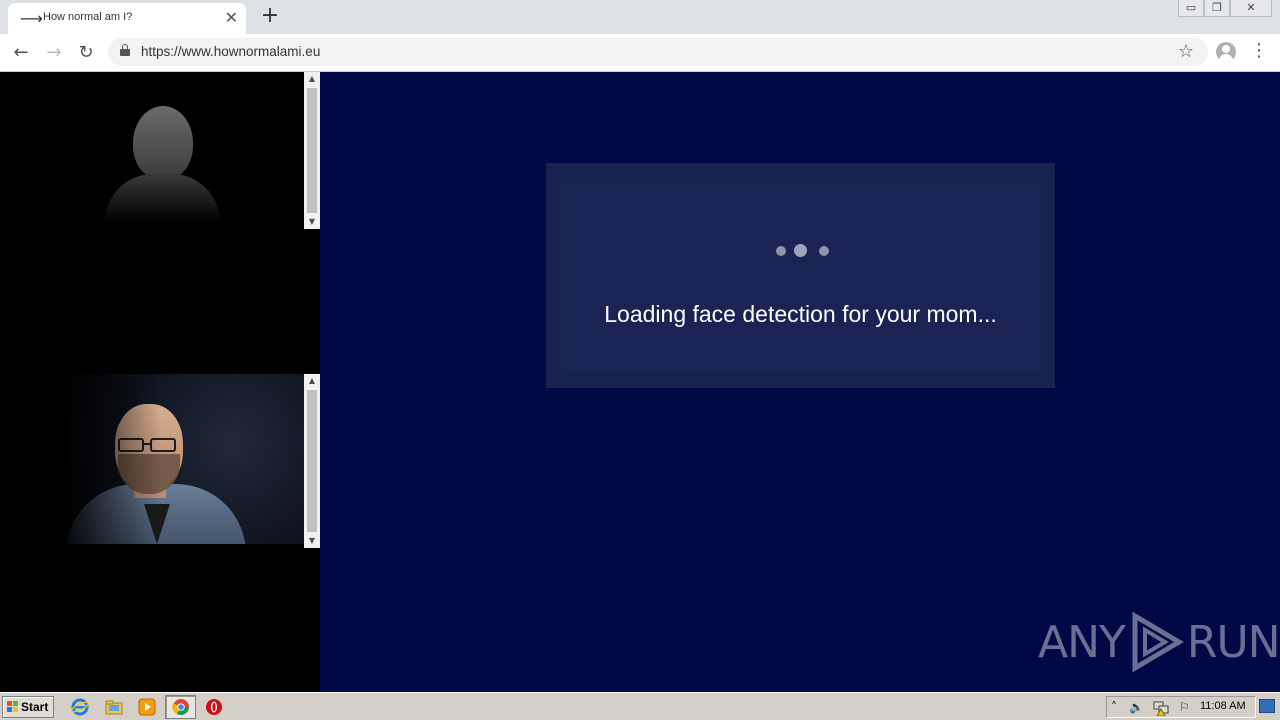 Image resolution: width=1280 pixels, height=720 pixels. I want to click on show-desktop-icon, so click(1267, 706).